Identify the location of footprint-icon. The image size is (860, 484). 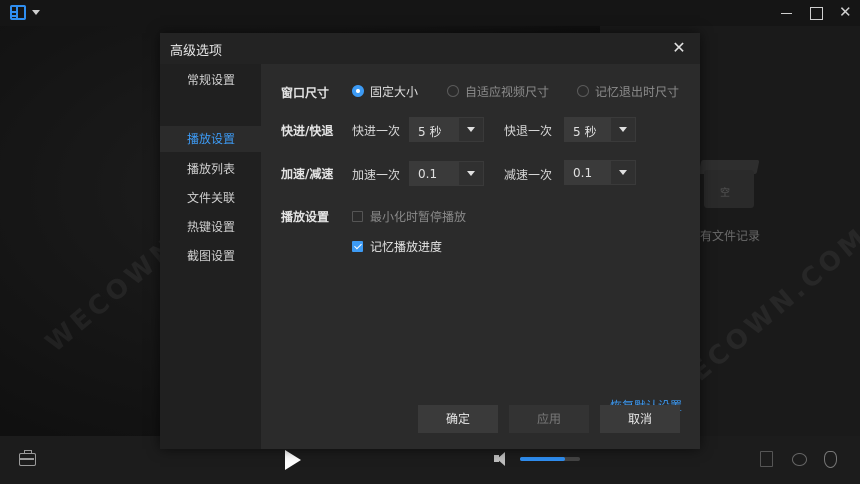
(830, 459).